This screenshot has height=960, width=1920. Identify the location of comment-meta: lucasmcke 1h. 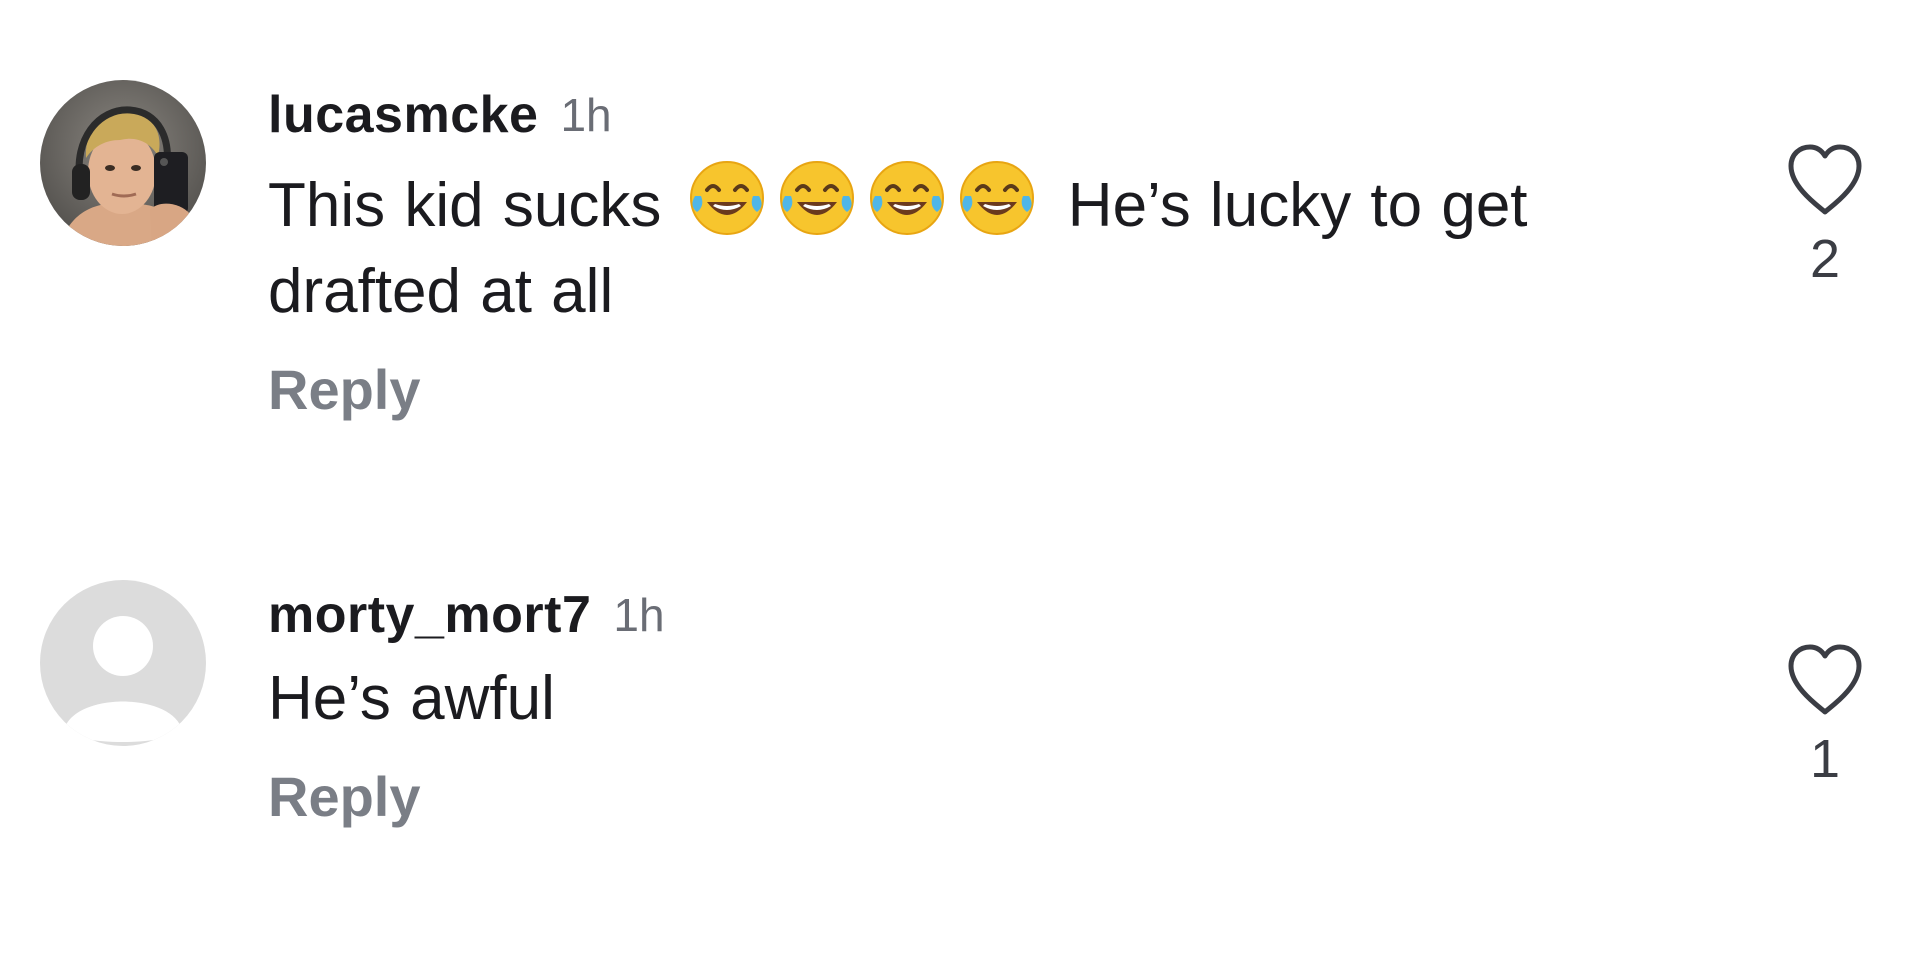
(943, 115).